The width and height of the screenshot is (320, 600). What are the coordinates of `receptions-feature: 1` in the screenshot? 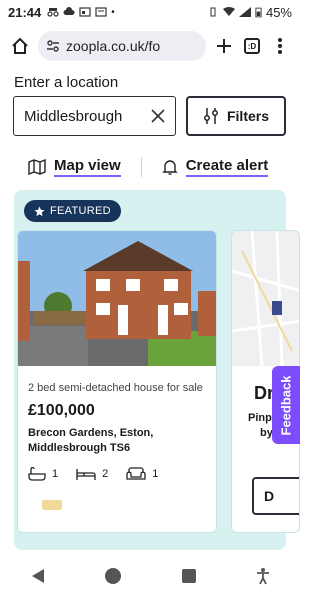 It's located at (142, 474).